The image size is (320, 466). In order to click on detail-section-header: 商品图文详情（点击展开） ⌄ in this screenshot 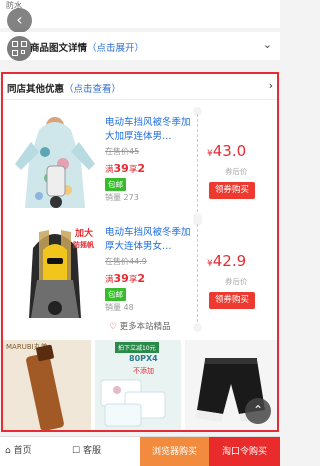, I will do `click(140, 46)`.